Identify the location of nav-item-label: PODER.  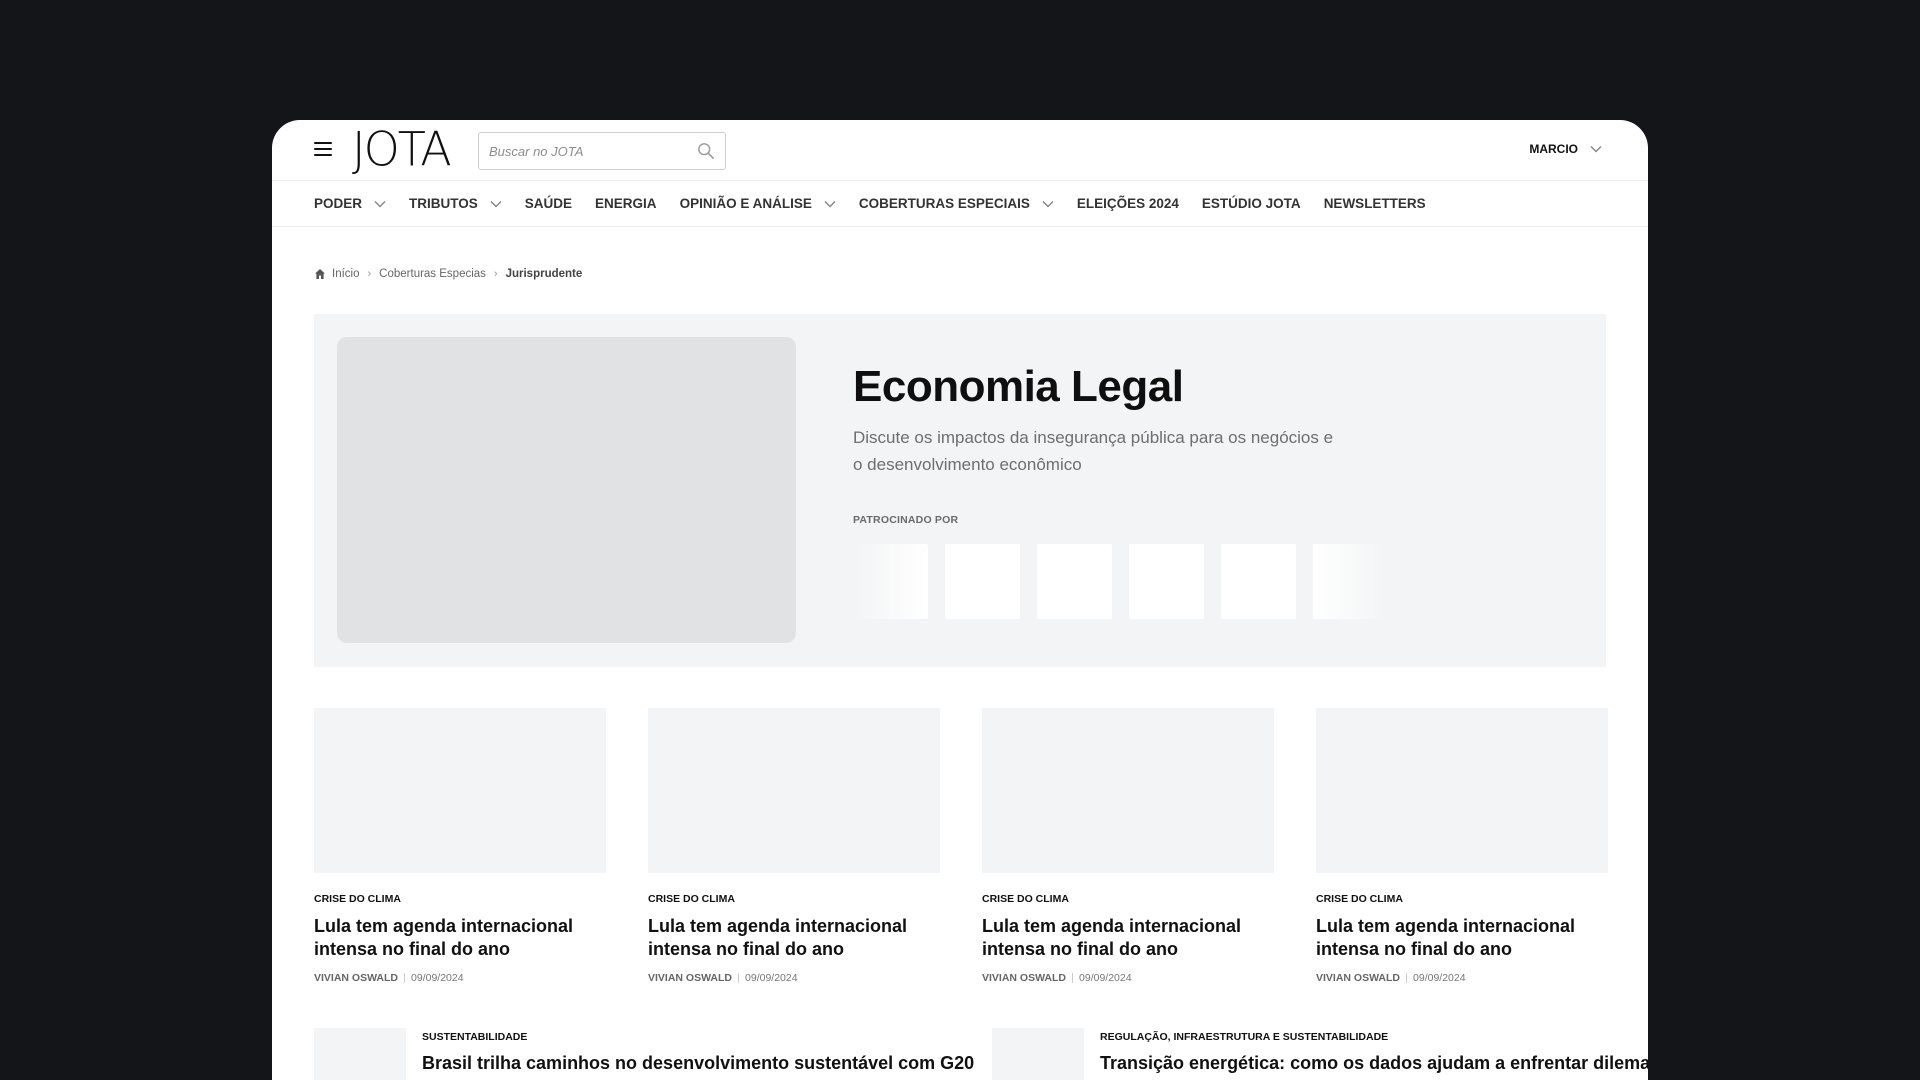
(338, 203).